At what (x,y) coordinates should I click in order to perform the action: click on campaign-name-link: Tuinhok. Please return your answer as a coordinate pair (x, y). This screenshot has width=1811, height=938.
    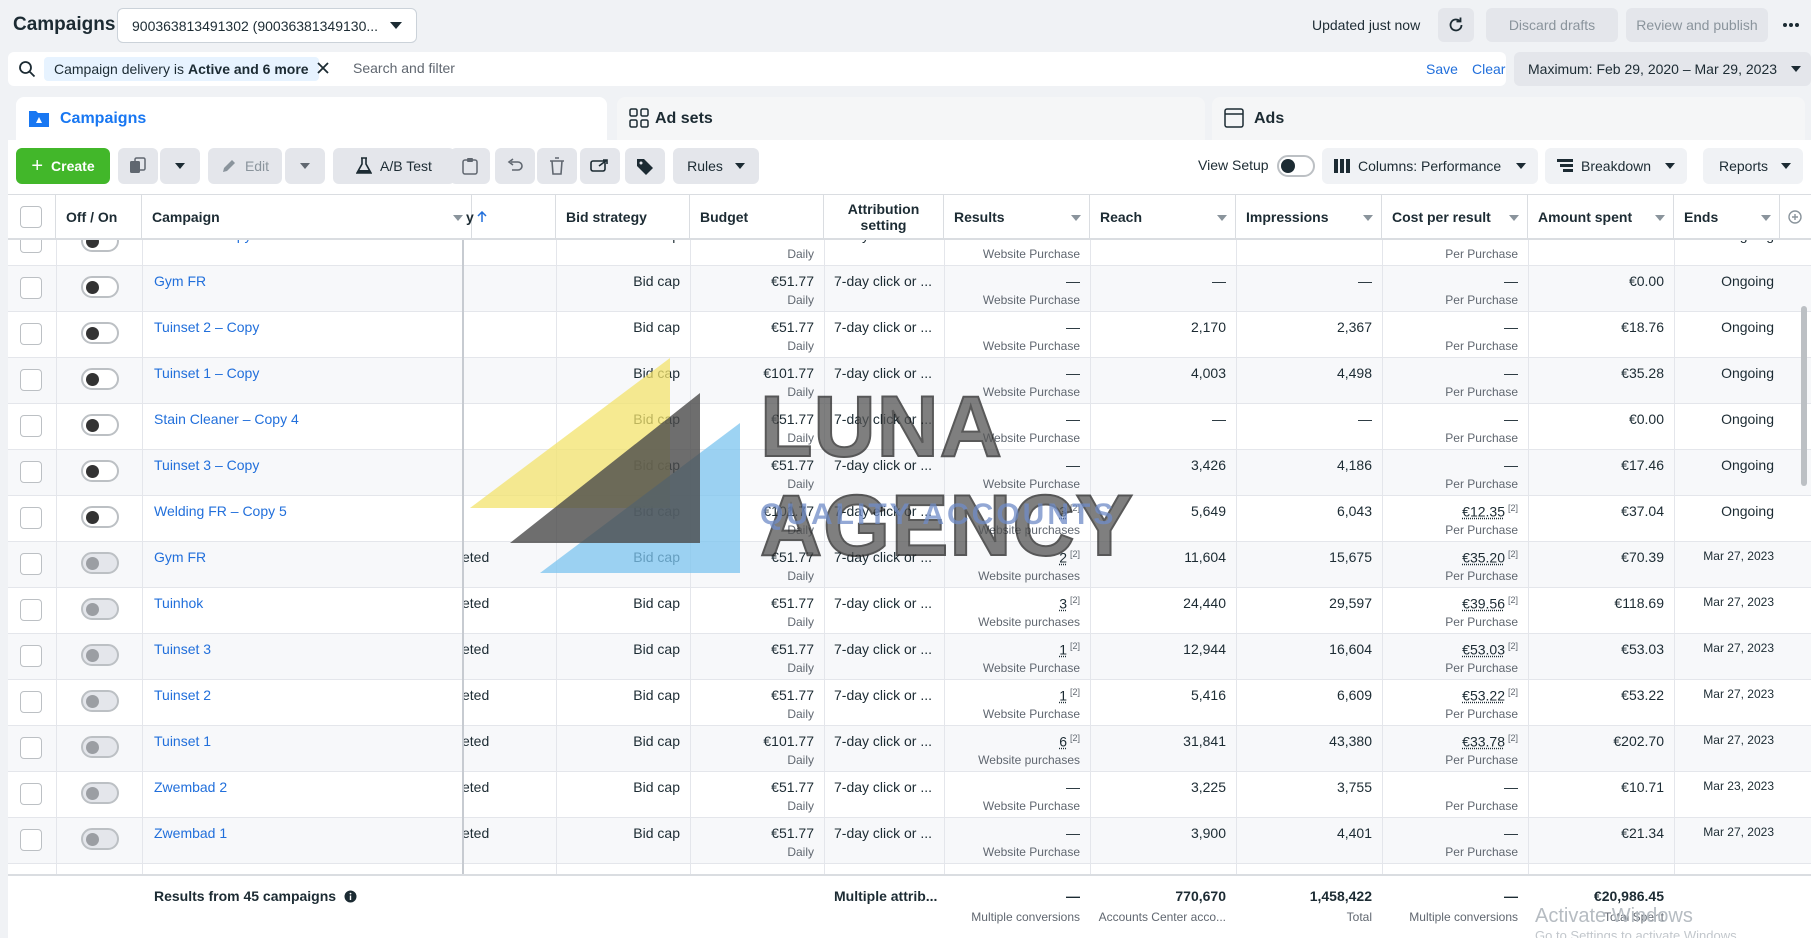
    Looking at the image, I should click on (178, 603).